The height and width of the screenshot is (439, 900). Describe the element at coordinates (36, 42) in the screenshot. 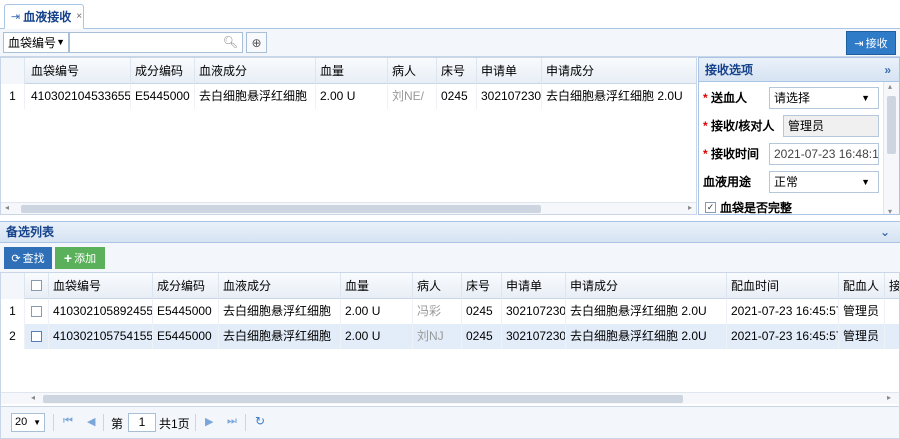

I see `search-field-select: 血袋编号 ▼` at that location.